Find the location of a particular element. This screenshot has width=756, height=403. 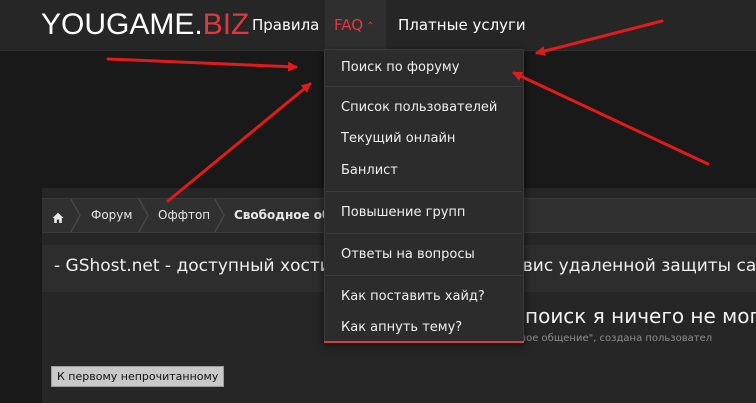

banner-text-left: - GShost.net - доступный хостинг is located at coordinates (202, 266).